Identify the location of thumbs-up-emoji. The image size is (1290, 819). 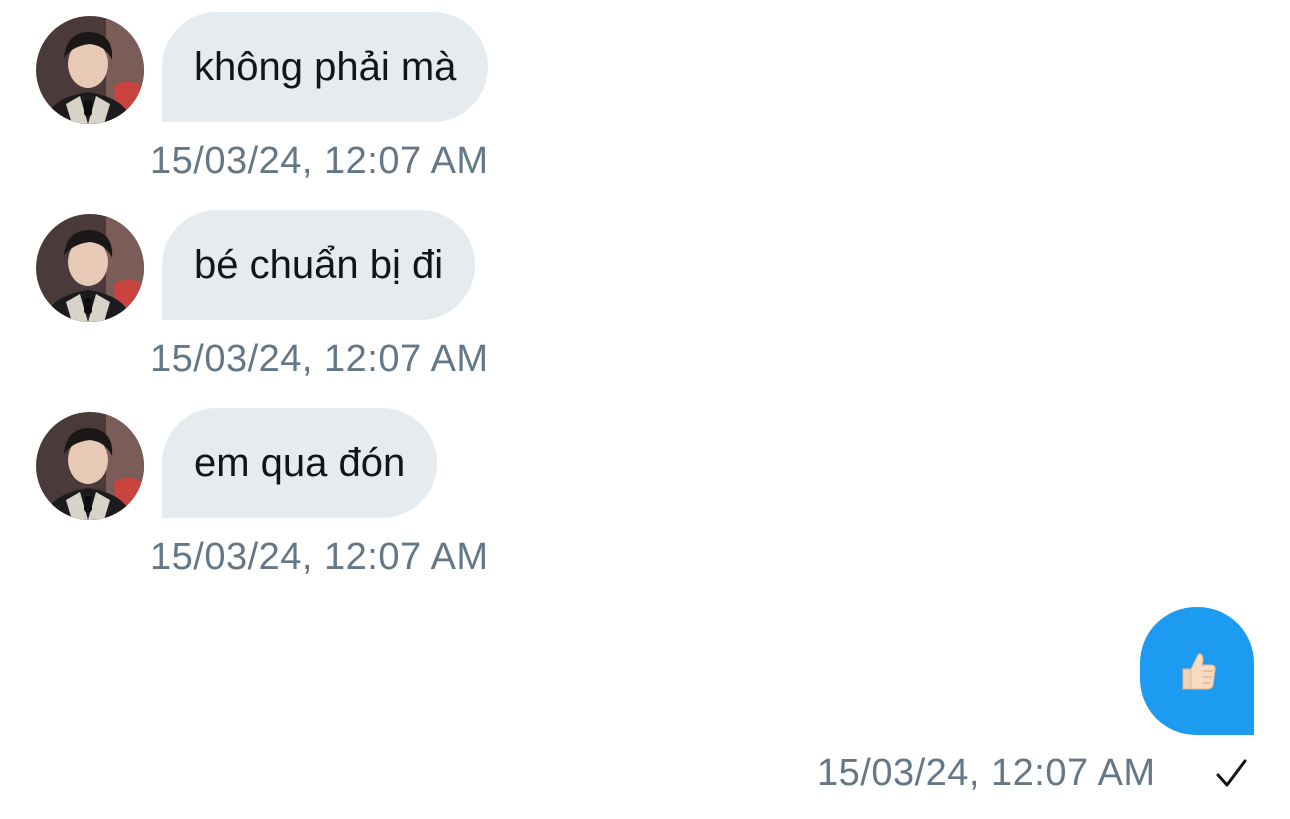
(1199, 671).